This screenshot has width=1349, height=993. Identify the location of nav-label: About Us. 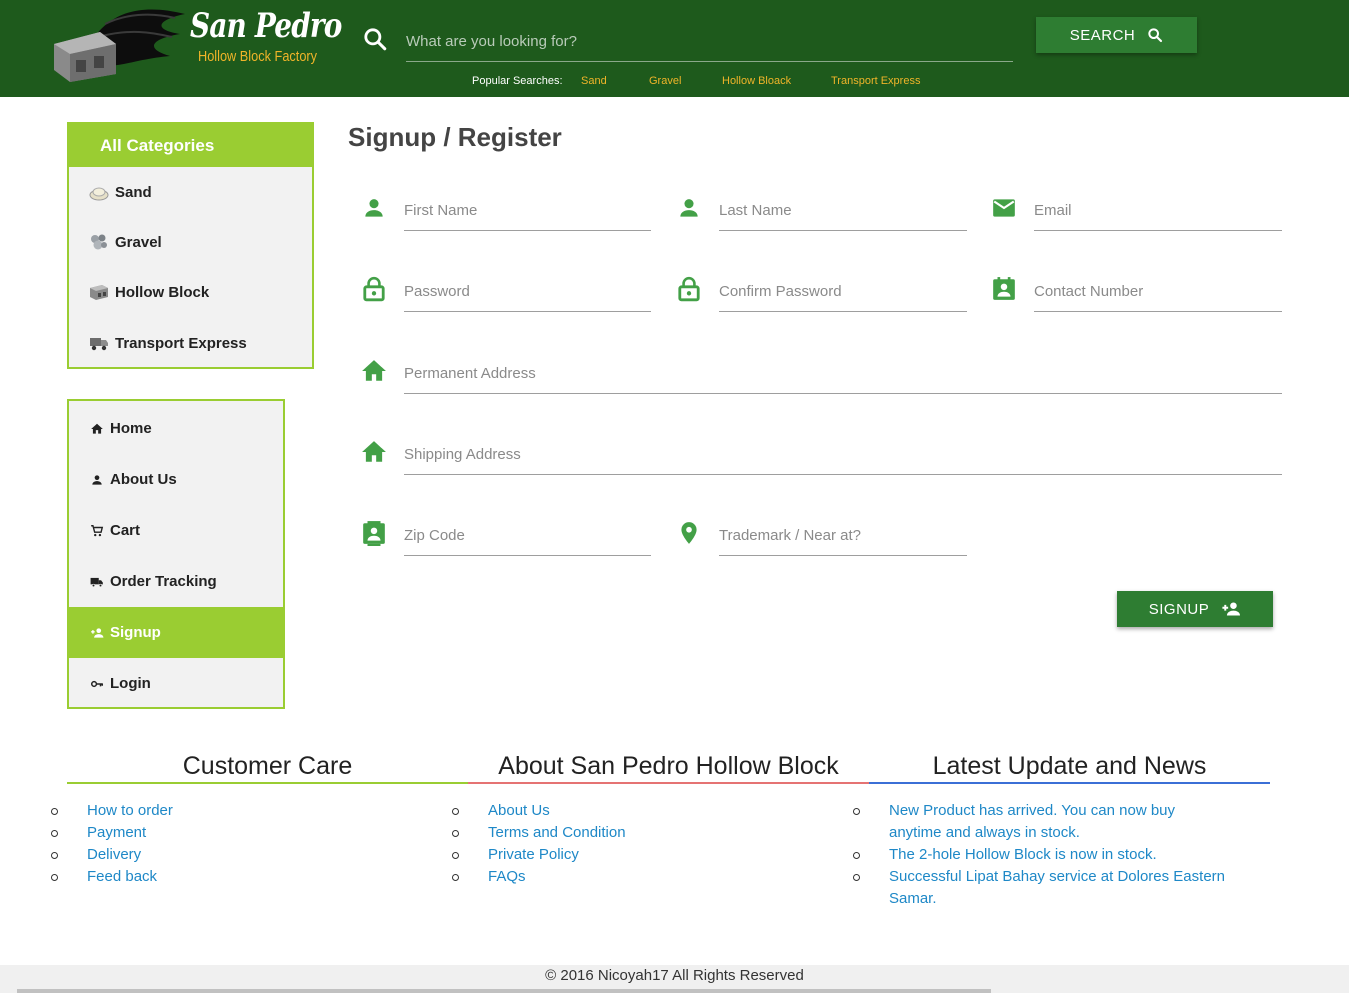
(143, 479).